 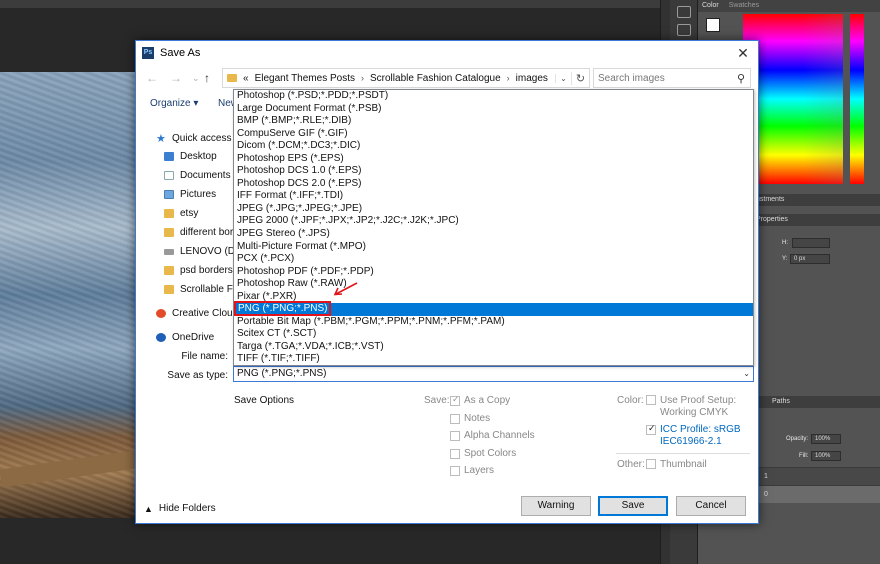 I want to click on checkbox-as-a-copy: As a Copy, so click(x=480, y=400).